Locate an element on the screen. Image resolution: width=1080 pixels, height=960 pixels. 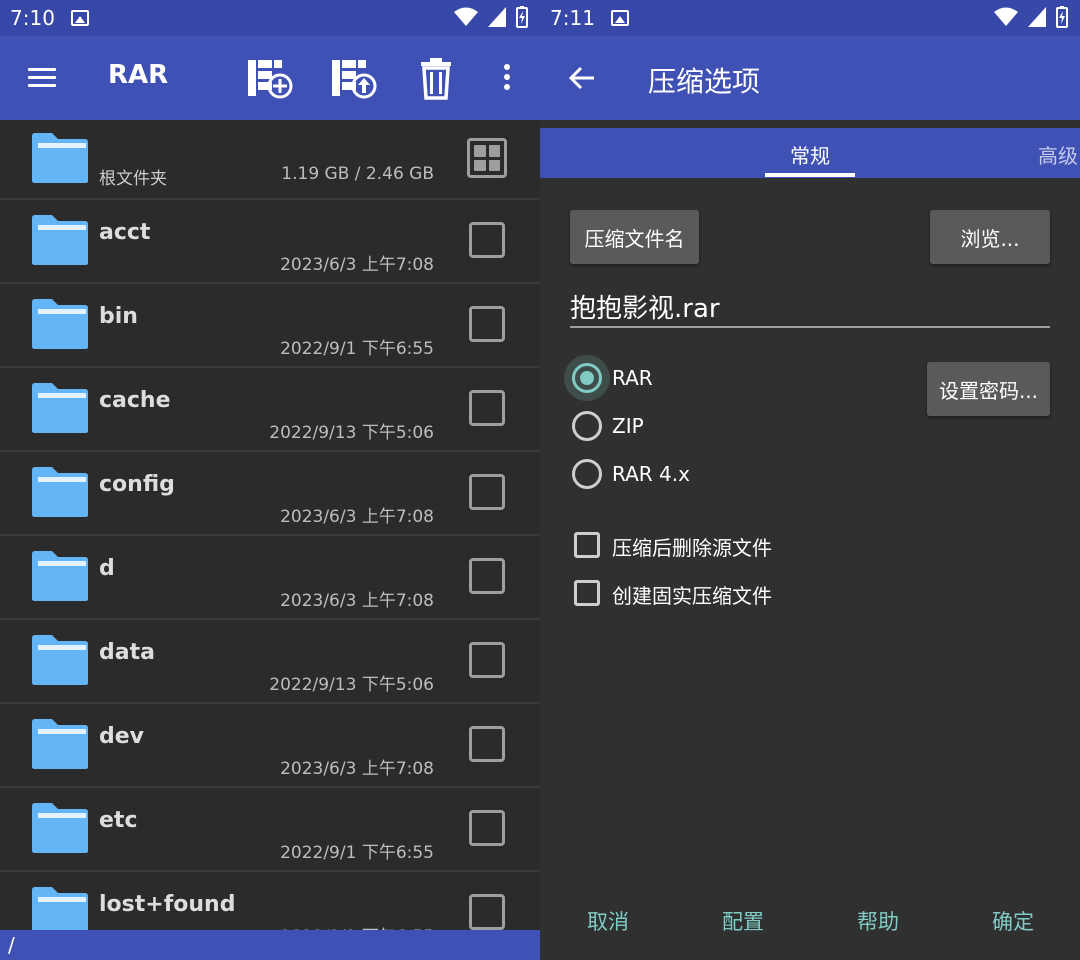
format-label-rar4: RAR 4.x is located at coordinates (651, 474).